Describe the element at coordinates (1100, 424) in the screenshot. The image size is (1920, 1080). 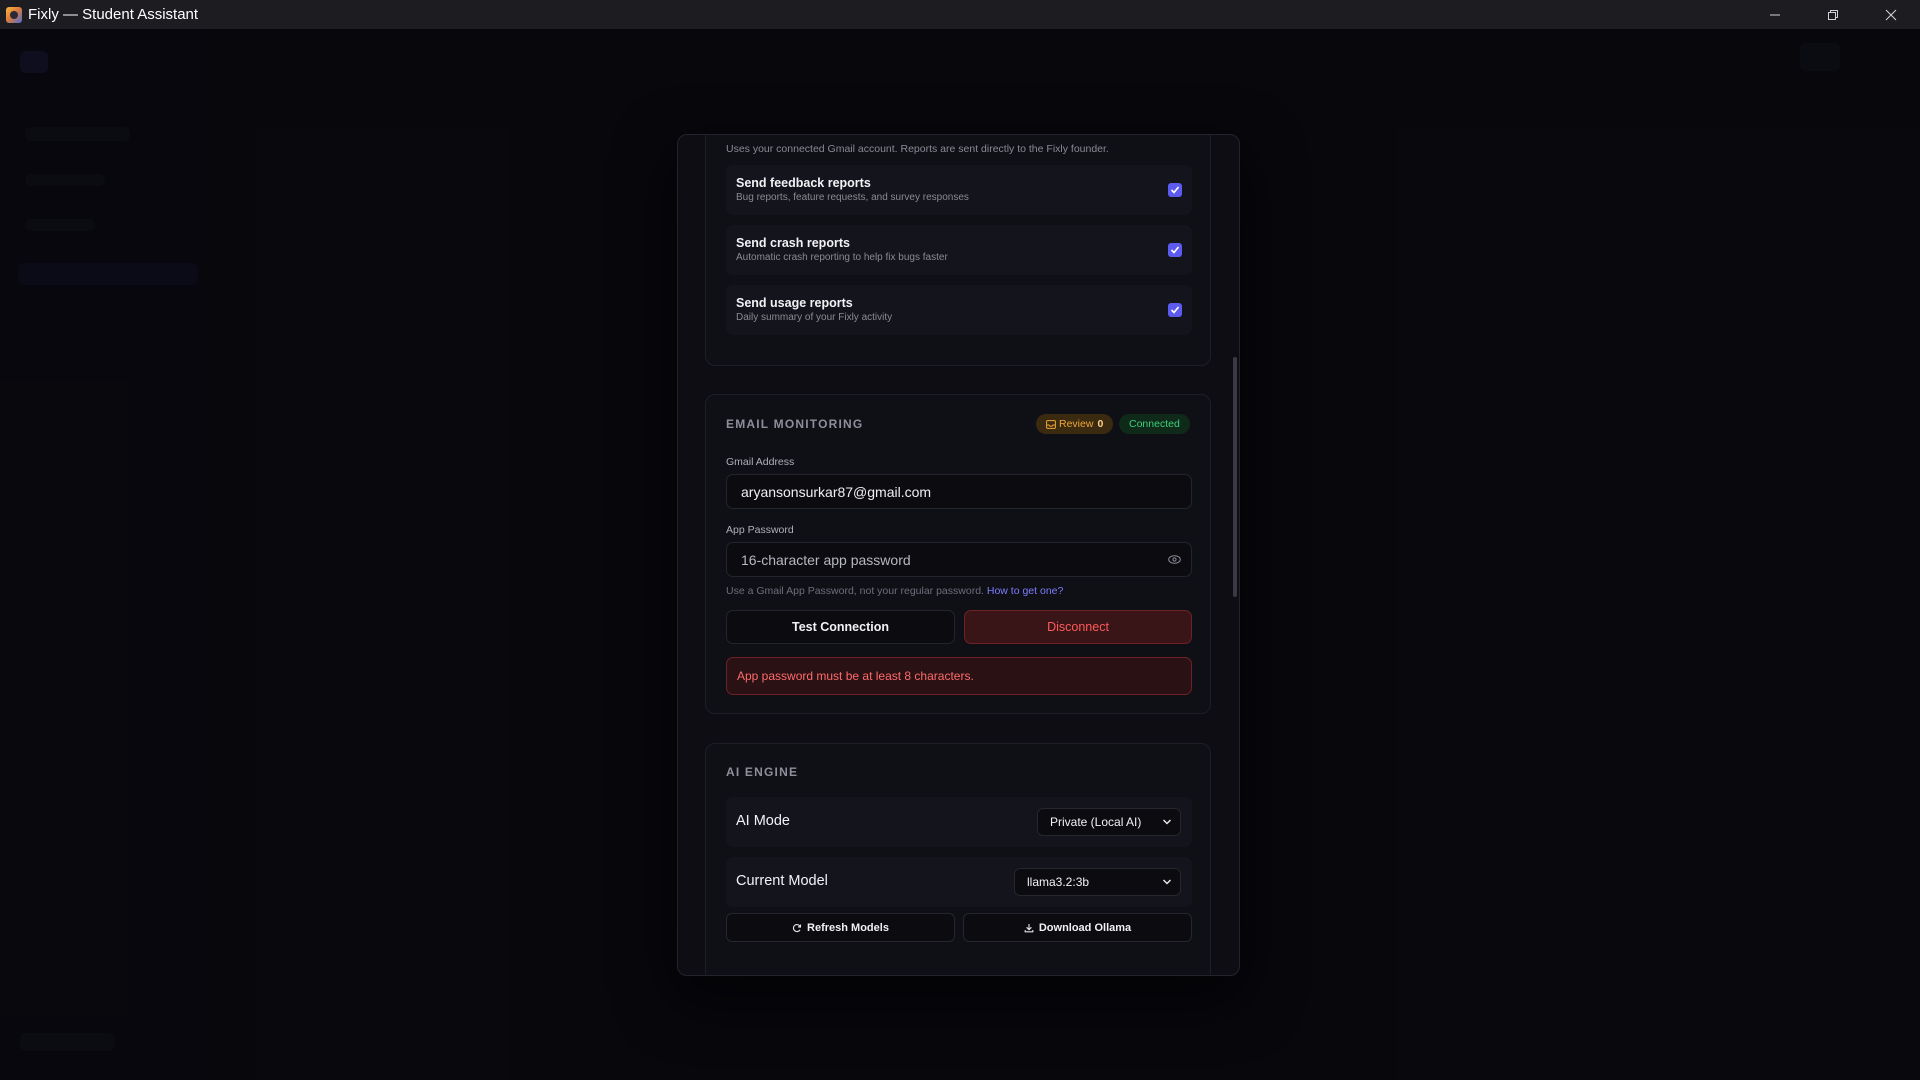
I see `review-count: 0` at that location.